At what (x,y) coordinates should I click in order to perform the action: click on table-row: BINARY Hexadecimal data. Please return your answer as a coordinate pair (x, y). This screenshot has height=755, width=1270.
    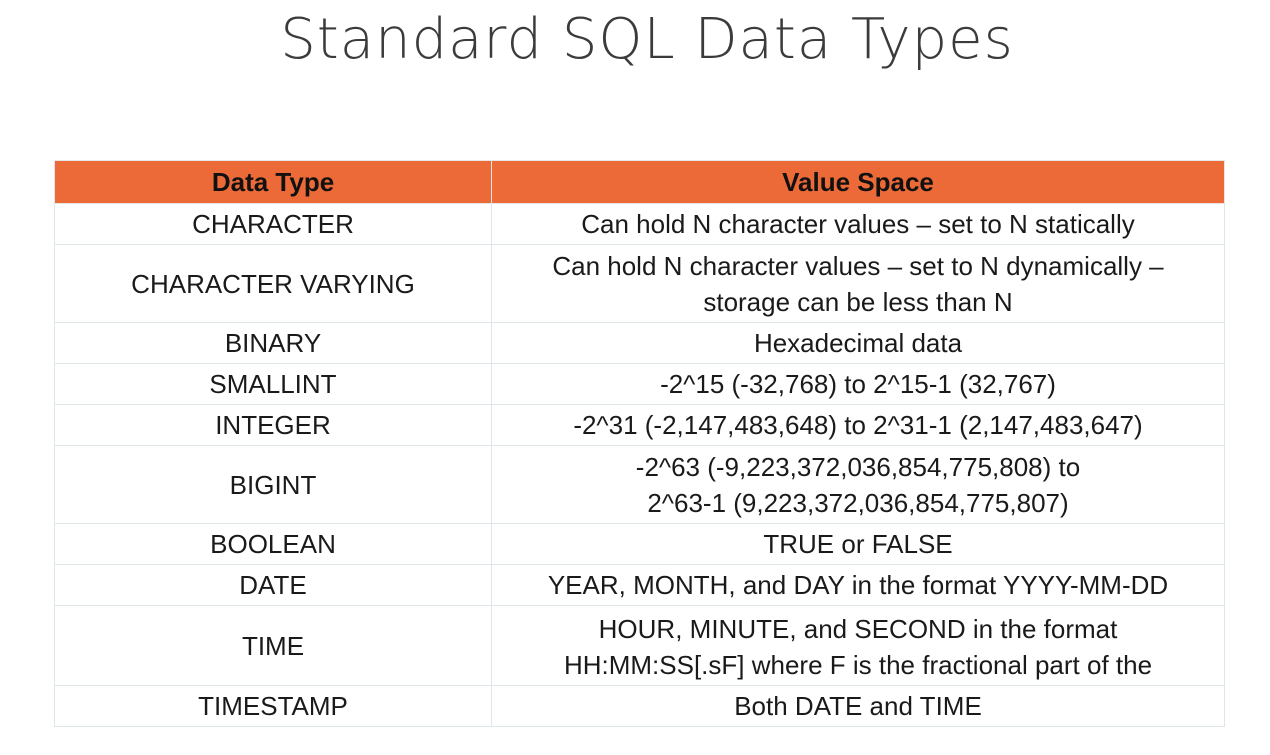
    Looking at the image, I should click on (639, 343).